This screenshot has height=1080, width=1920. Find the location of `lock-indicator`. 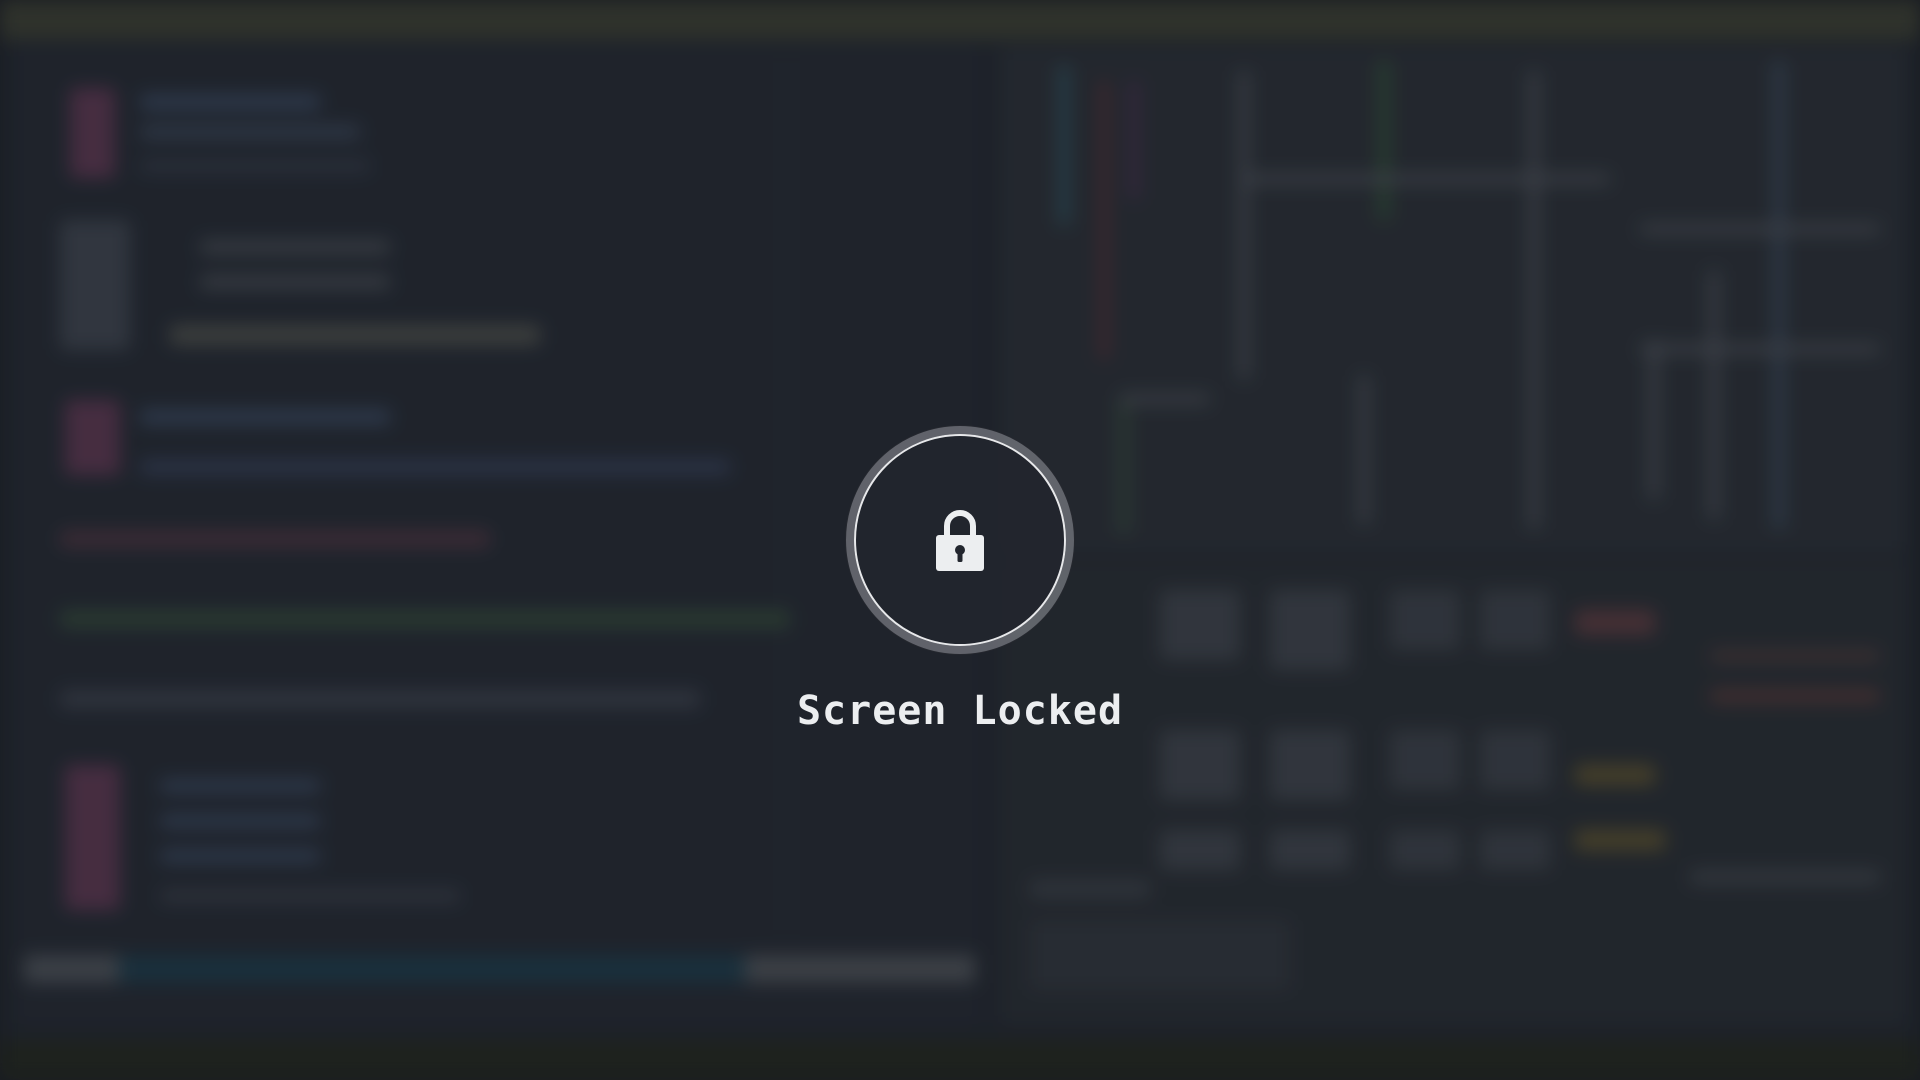

lock-indicator is located at coordinates (960, 540).